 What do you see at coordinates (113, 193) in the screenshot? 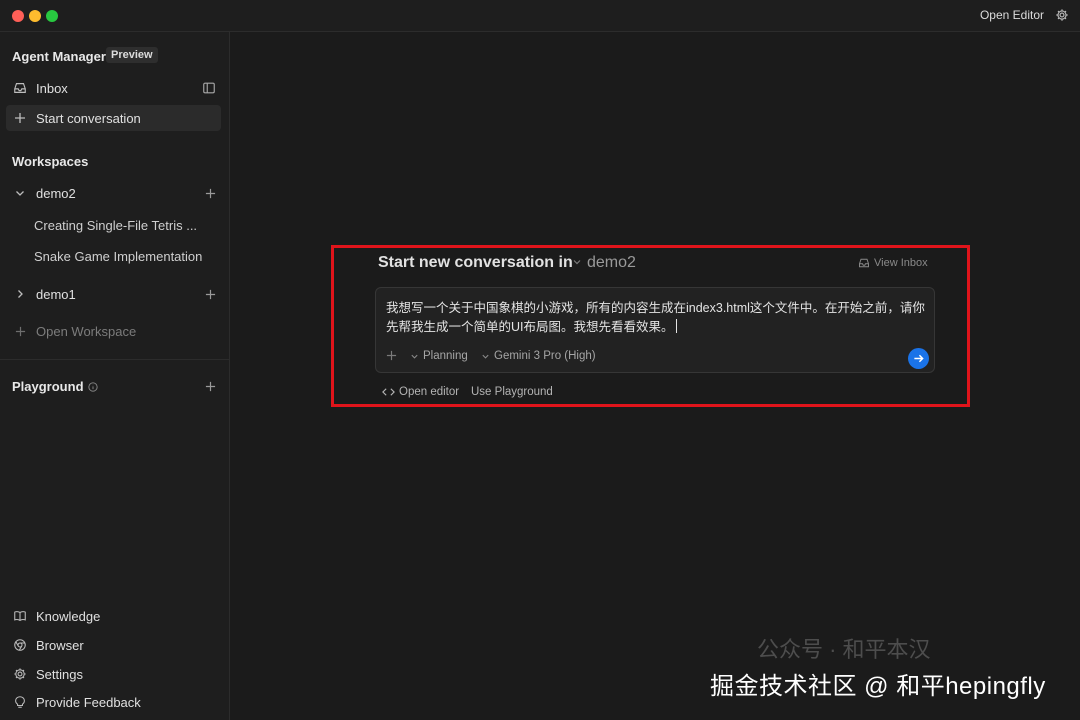
I see `workspace-demo2: demo2` at bounding box center [113, 193].